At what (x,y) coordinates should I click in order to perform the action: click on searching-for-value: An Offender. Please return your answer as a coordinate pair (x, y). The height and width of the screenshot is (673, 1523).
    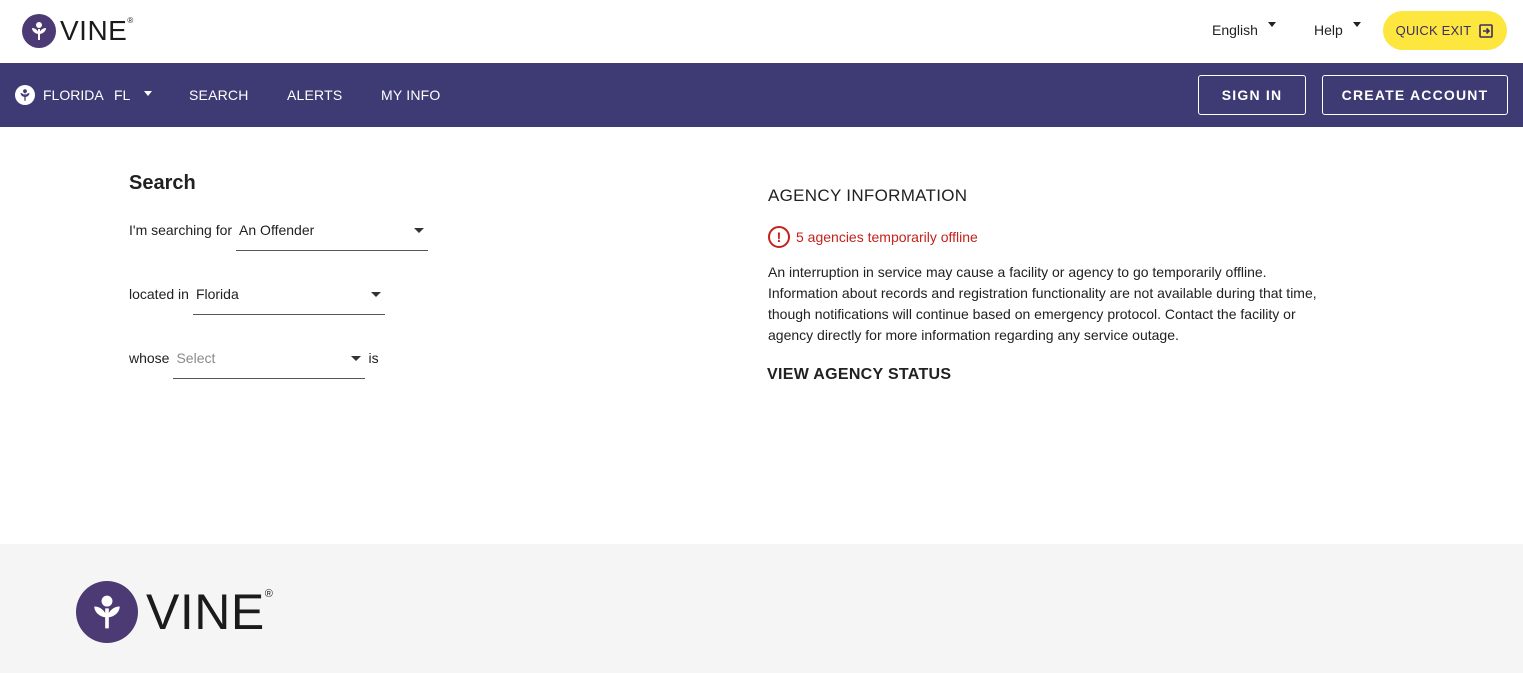
    Looking at the image, I should click on (277, 230).